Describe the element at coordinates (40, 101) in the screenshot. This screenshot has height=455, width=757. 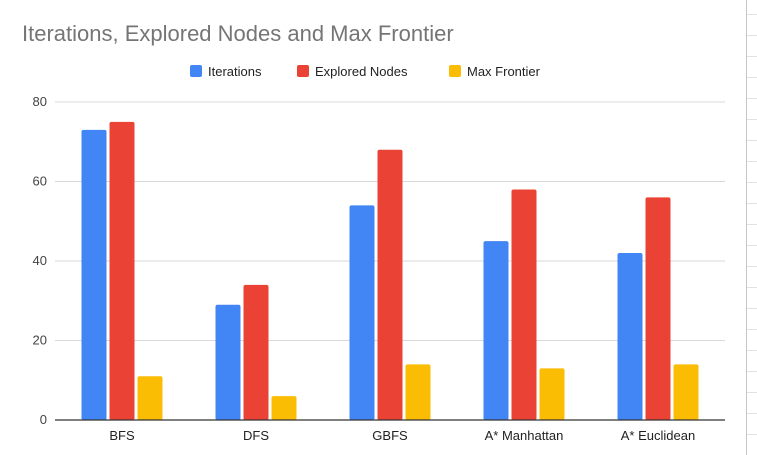
I see `y-tick-label: 80` at that location.